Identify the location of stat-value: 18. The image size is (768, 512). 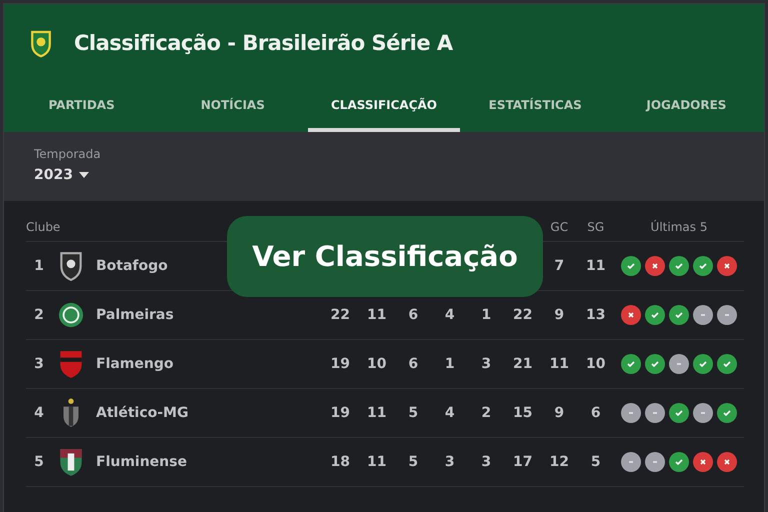
(340, 462).